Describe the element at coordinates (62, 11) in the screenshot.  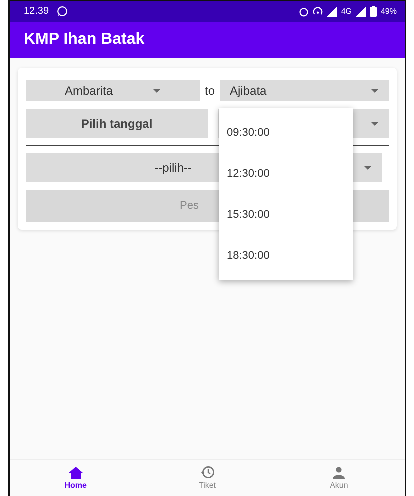
I see `chat-icon` at that location.